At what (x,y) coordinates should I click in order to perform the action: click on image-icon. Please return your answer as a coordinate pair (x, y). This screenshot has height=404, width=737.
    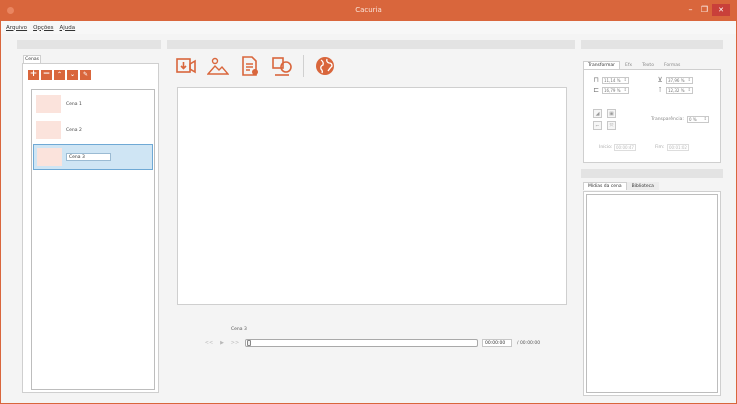
    Looking at the image, I should click on (218, 66).